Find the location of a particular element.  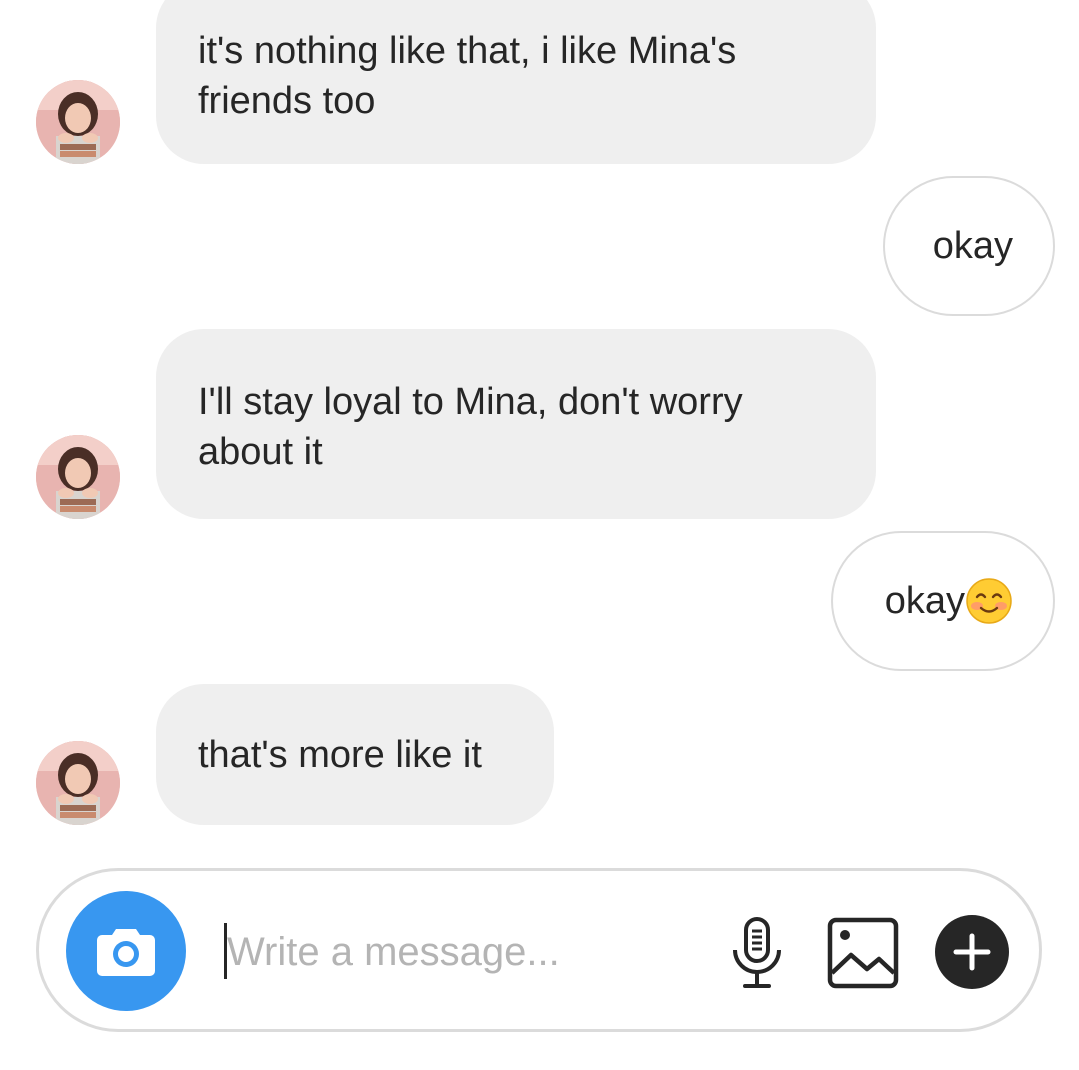

microphone-icon is located at coordinates (757, 952).